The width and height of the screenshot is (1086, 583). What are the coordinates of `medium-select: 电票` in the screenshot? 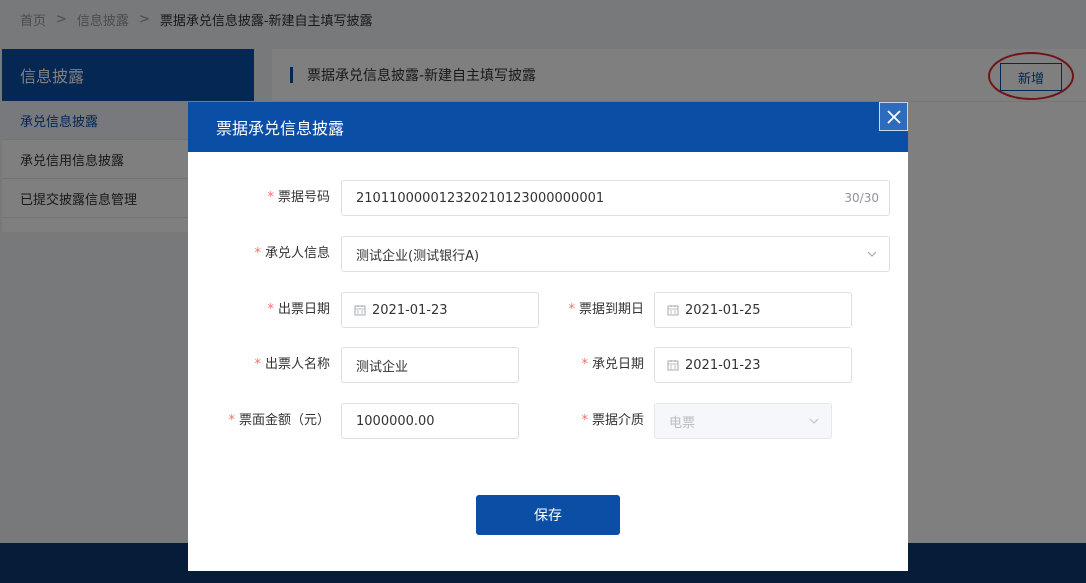 It's located at (743, 421).